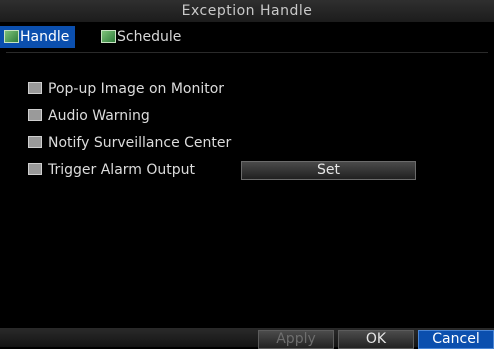  I want to click on trigger-alarm-checkbox, so click(35, 169).